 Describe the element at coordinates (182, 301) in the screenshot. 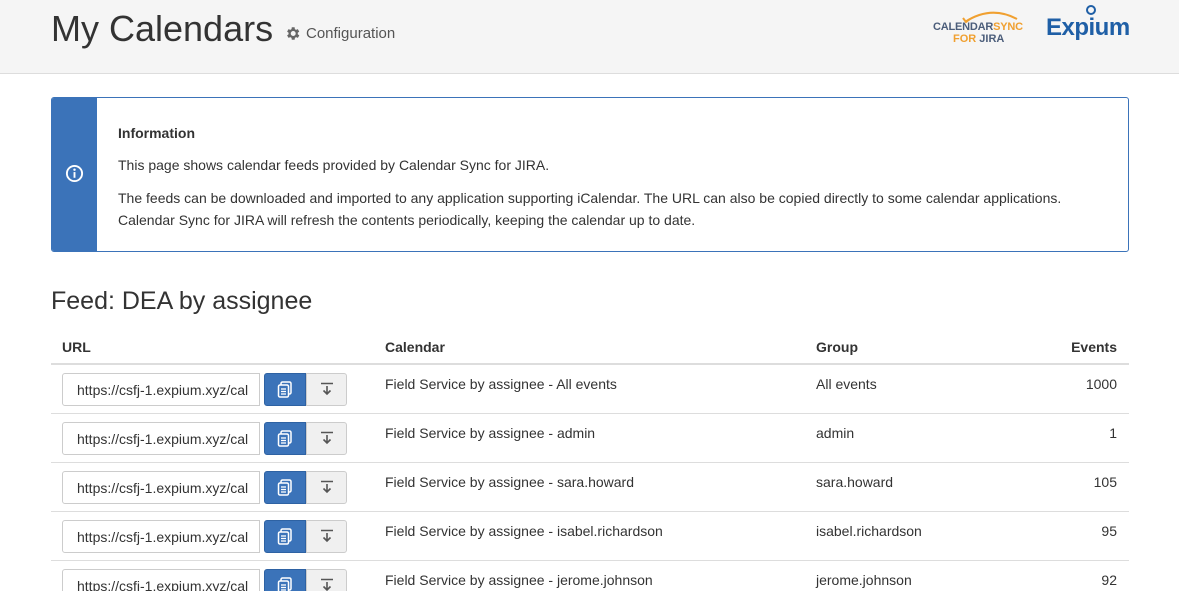

I see `feed-title: Feed: DEA by assignee` at that location.